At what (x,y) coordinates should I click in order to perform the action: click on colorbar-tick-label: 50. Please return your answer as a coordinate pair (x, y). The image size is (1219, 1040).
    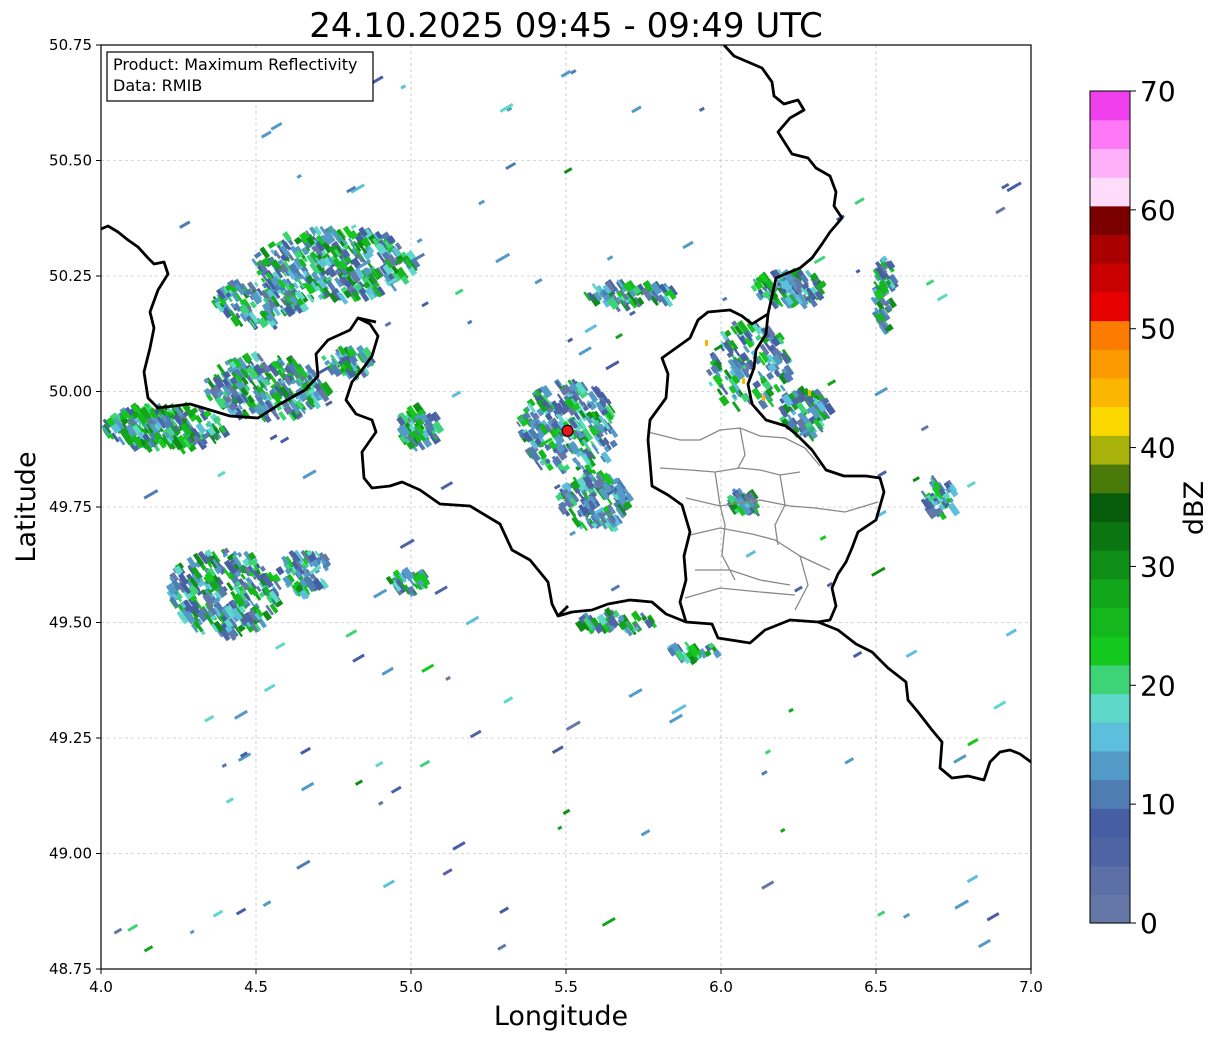
    Looking at the image, I should click on (1158, 329).